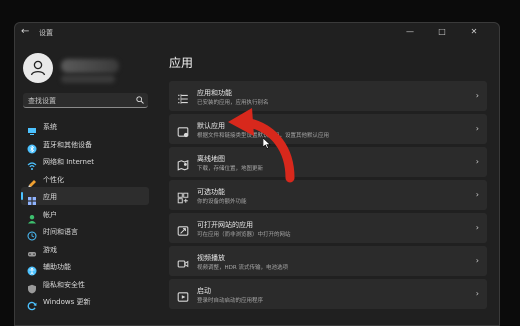  I want to click on card-description: 视频调整，HDR 流式传输，电池选项, so click(242, 268).